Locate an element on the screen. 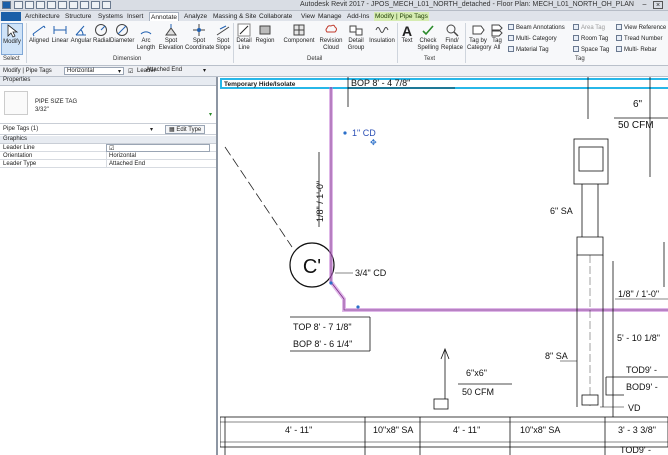 The image size is (668, 455). modify-button: Modify is located at coordinates (12, 39).